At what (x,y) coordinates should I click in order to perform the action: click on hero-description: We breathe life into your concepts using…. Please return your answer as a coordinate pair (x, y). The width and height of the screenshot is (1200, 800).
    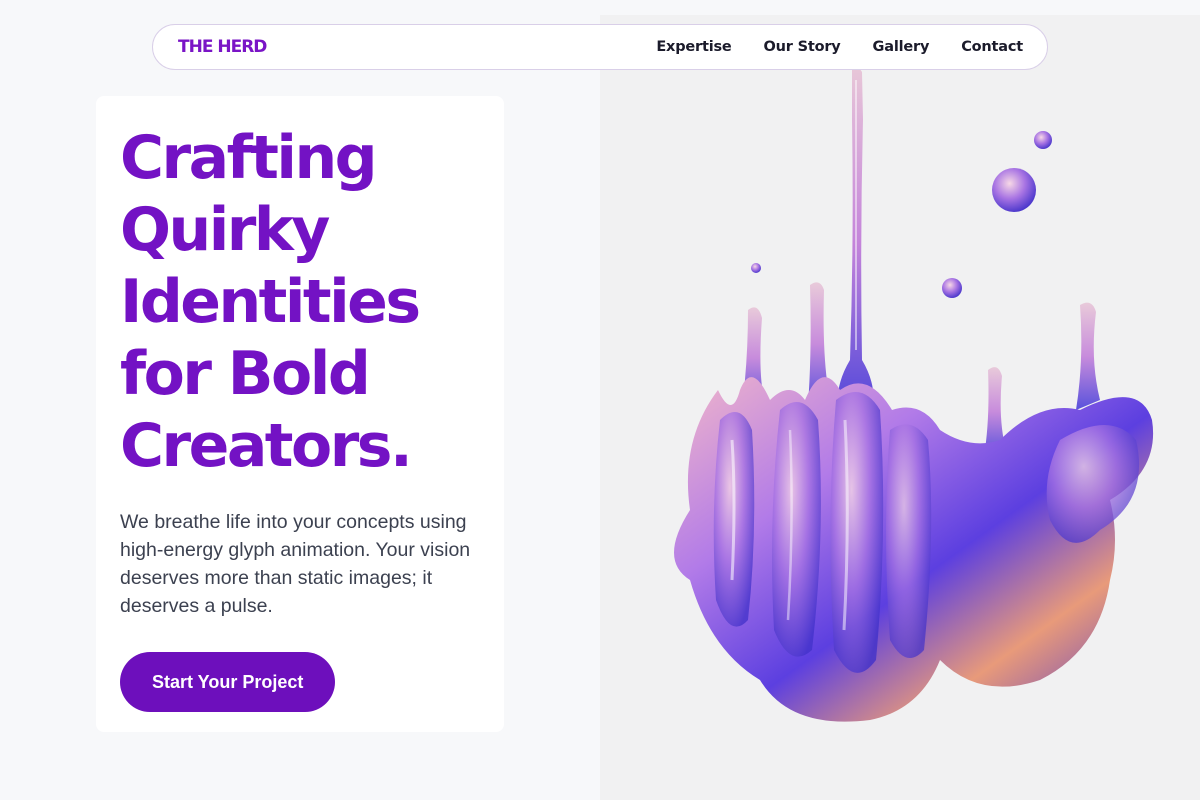
    Looking at the image, I should click on (295, 564).